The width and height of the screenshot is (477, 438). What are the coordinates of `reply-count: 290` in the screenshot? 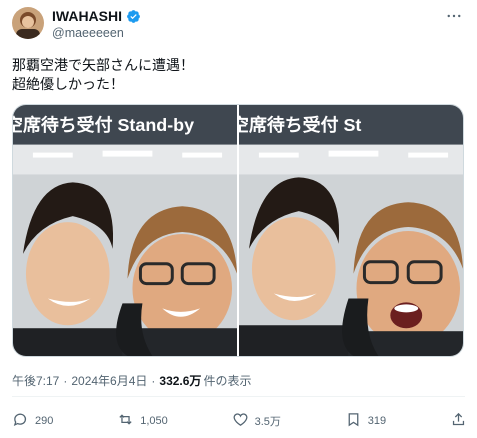 It's located at (44, 421).